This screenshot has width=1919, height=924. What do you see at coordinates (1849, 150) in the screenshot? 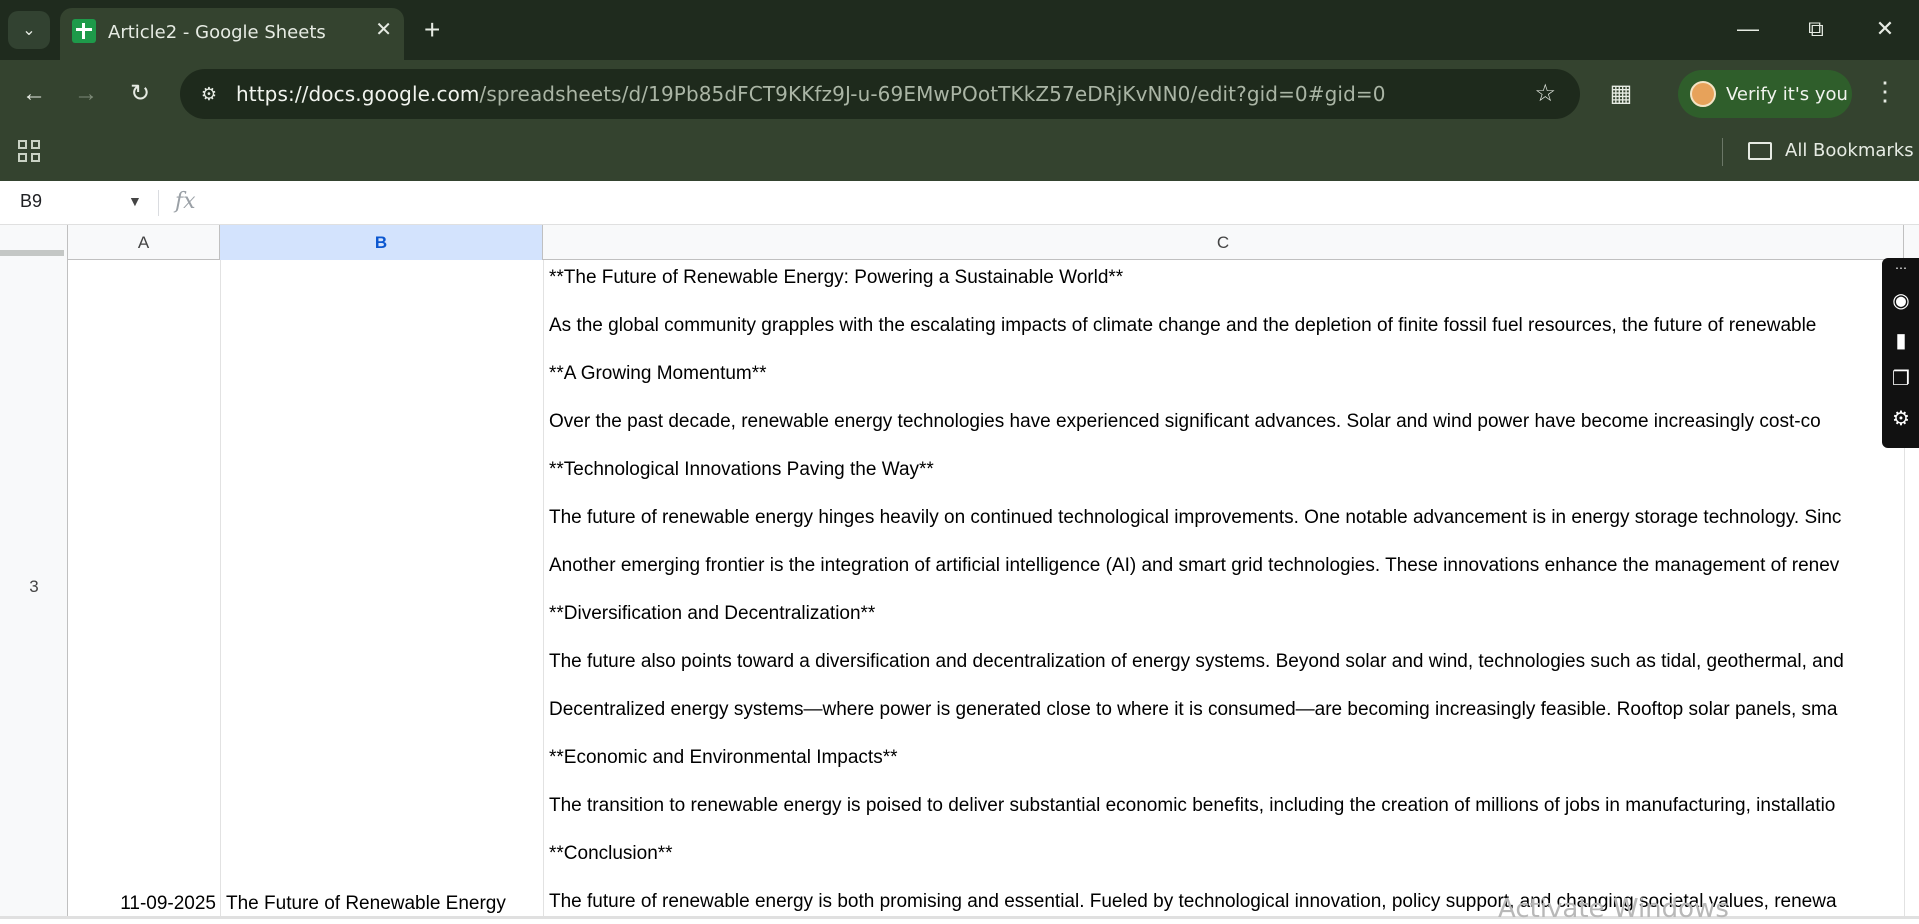
I see `all-bookmarks-link: All Bookmarks` at bounding box center [1849, 150].